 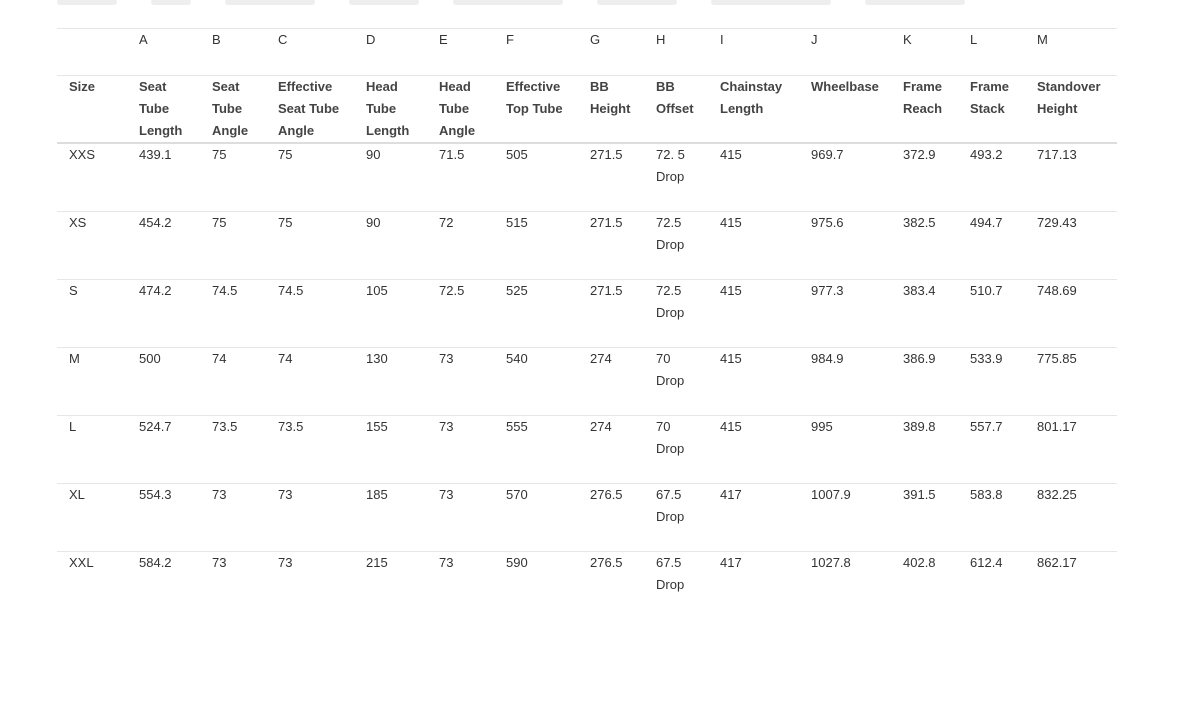 I want to click on table-cell: 71.5, so click(x=460, y=177).